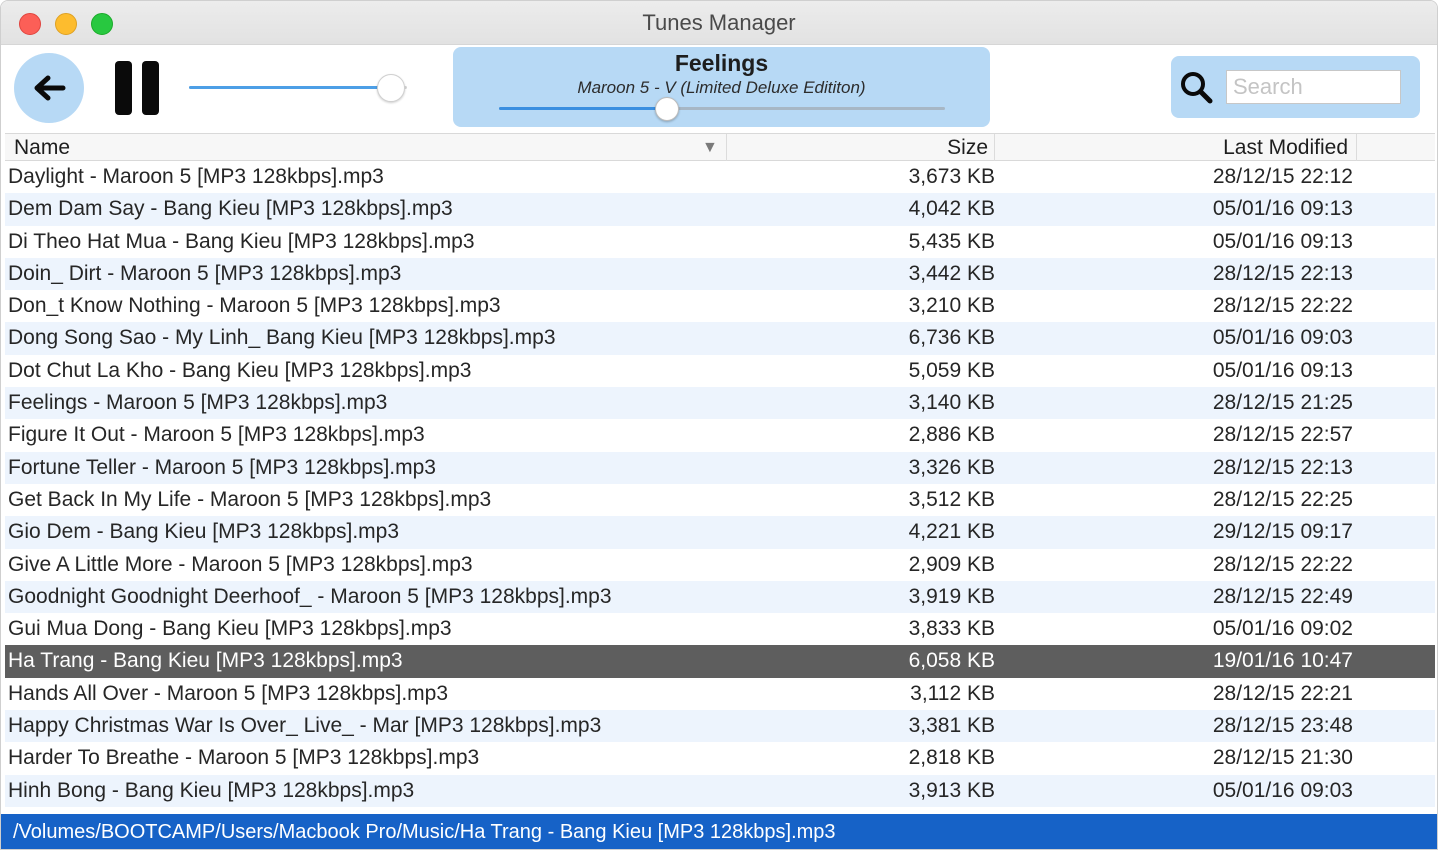 The height and width of the screenshot is (850, 1438). Describe the element at coordinates (951, 629) in the screenshot. I see `cell-size: 3,833 KB` at that location.